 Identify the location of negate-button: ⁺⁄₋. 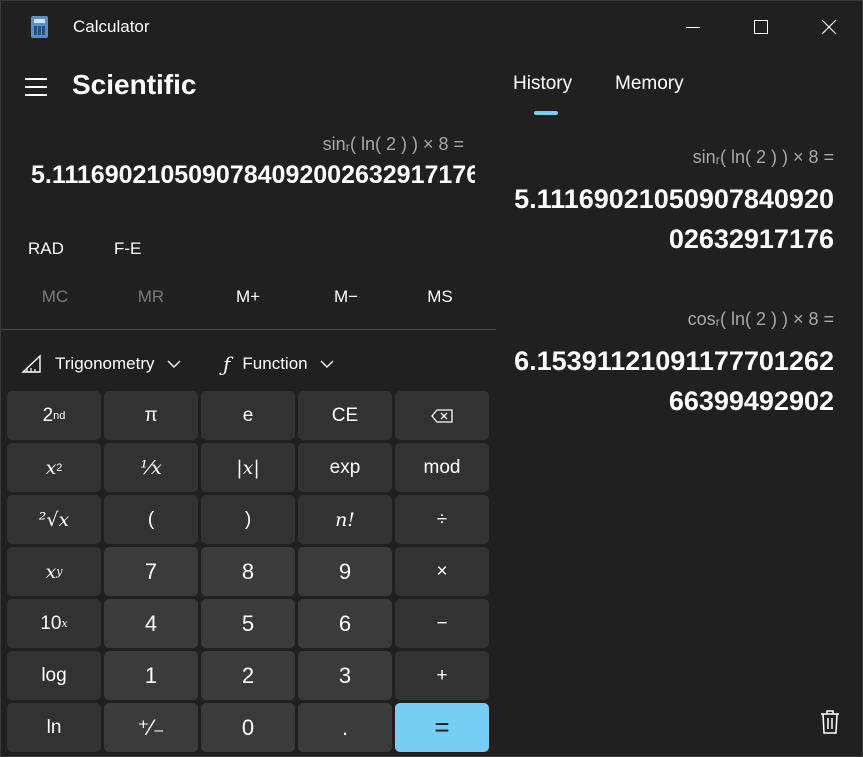
(151, 727).